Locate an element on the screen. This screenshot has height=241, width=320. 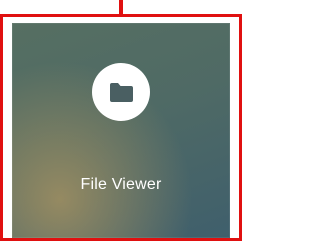
folder-icon is located at coordinates (121, 92).